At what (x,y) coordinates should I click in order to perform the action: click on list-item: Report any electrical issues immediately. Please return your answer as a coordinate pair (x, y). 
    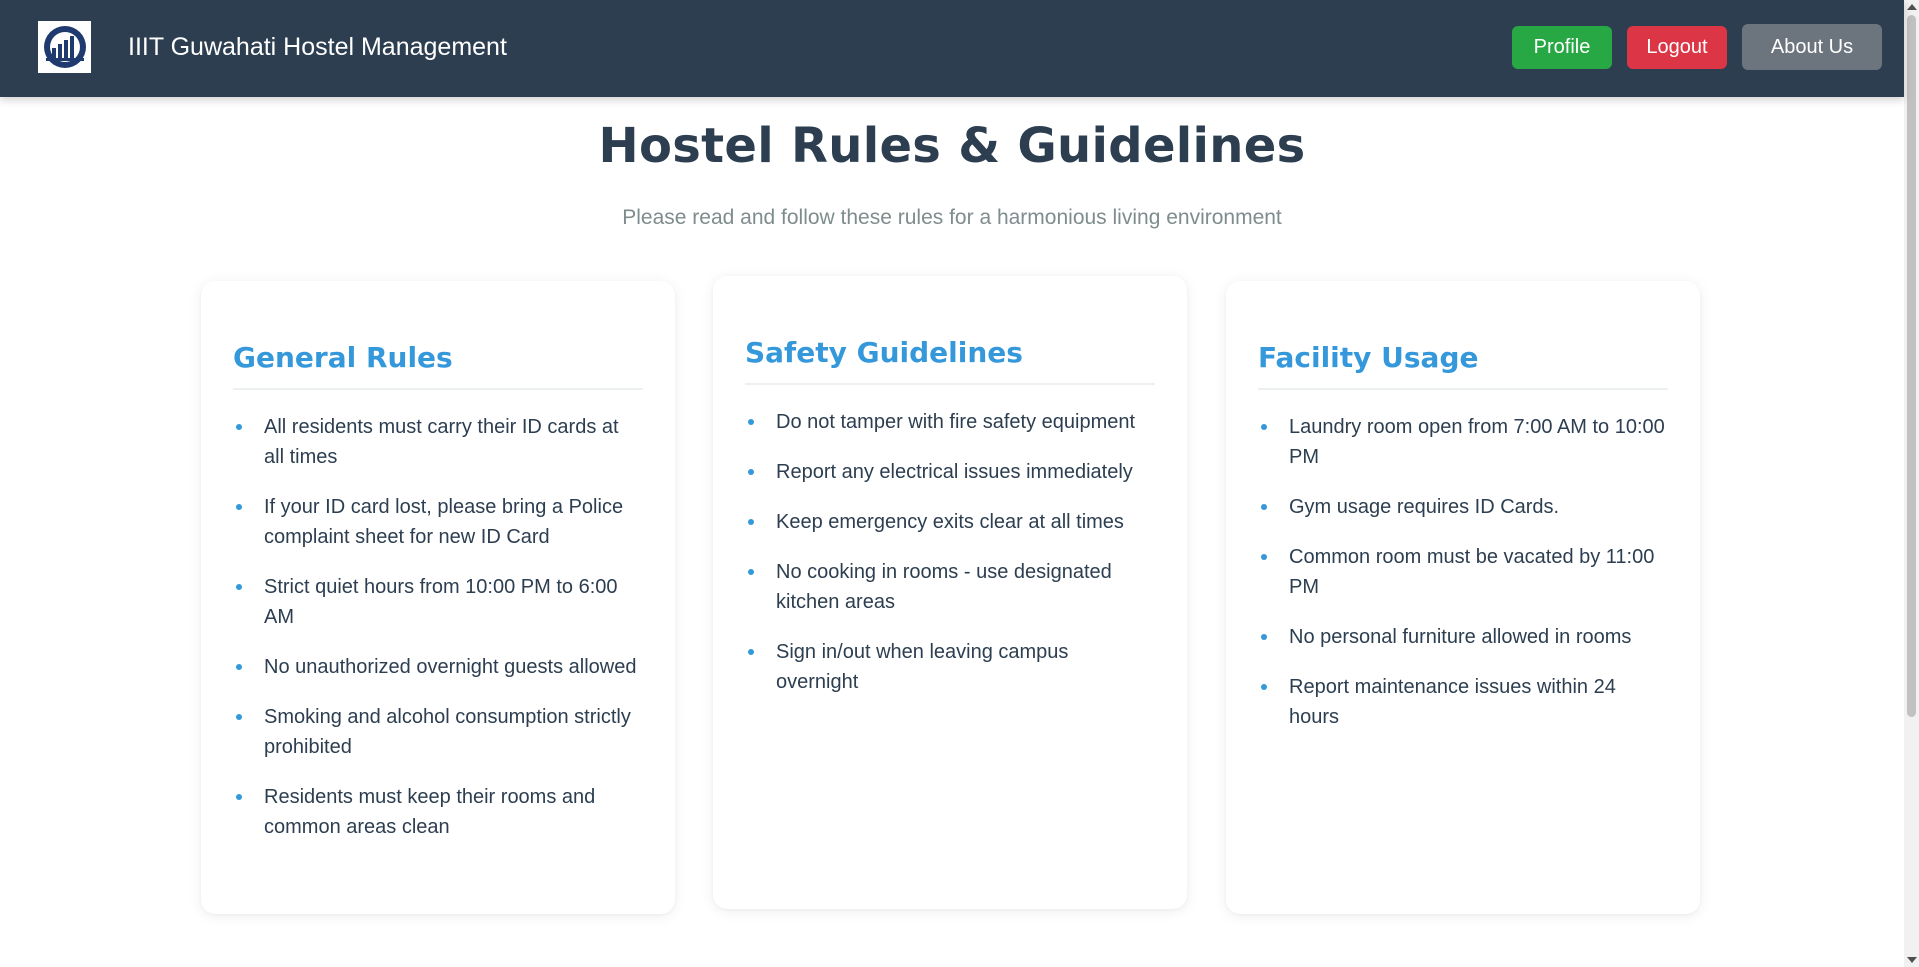
    Looking at the image, I should click on (950, 472).